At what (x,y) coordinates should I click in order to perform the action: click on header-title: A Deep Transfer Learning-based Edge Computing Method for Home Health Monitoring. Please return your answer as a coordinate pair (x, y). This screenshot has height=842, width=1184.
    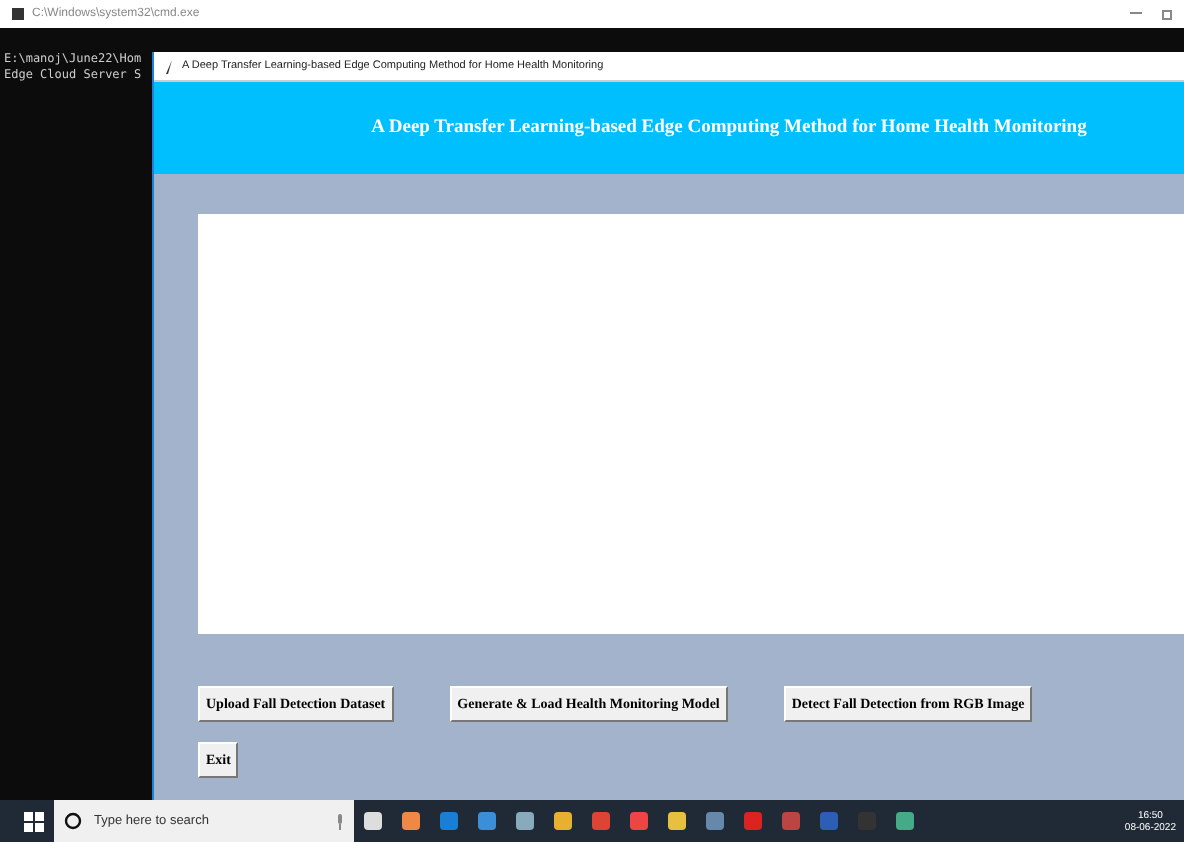
    Looking at the image, I should click on (729, 128).